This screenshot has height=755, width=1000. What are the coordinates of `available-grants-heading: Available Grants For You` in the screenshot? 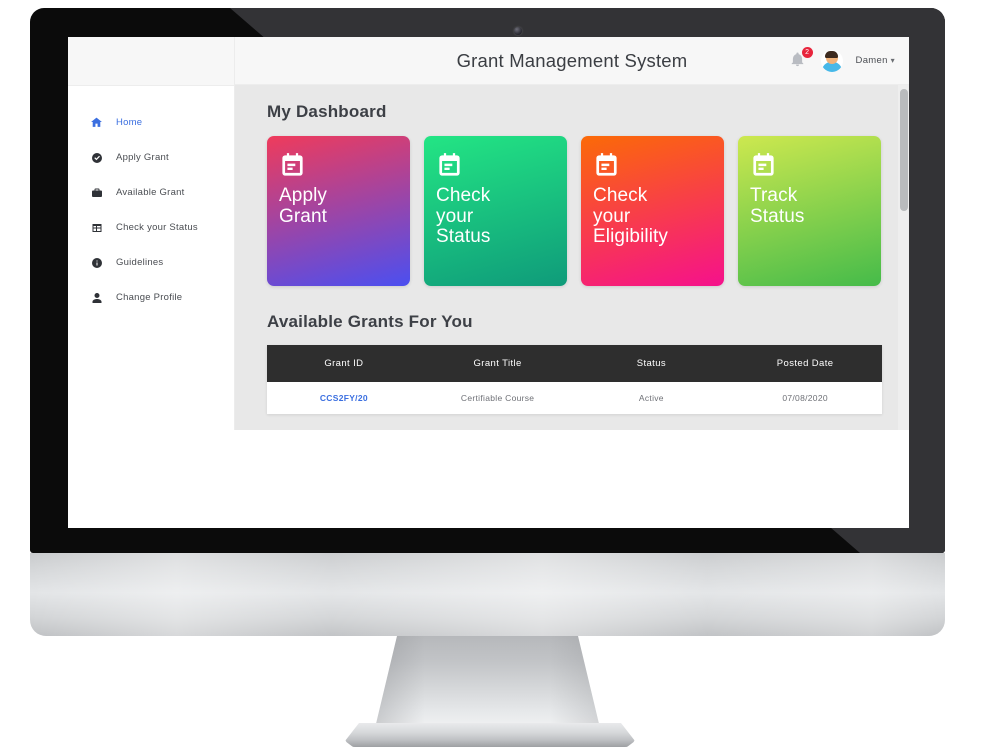 It's located at (370, 321).